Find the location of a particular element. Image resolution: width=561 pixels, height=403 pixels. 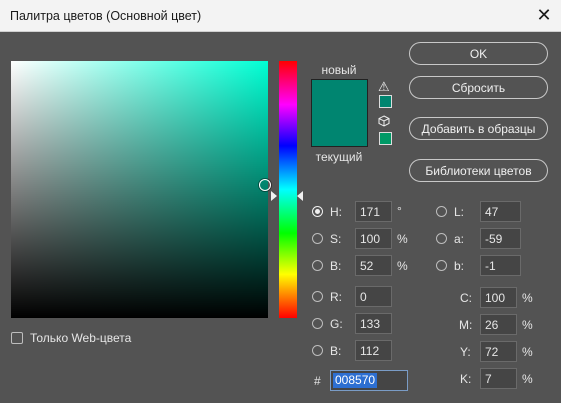

k-label: K: is located at coordinates (466, 379).